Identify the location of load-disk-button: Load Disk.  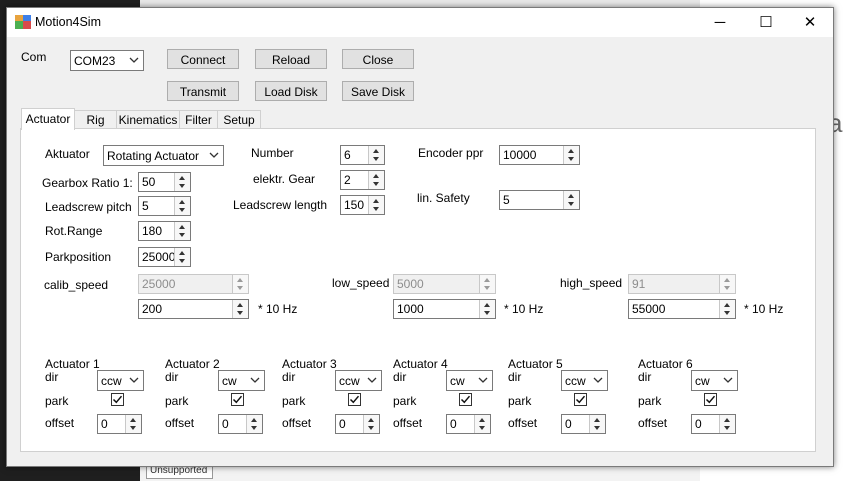
(291, 91).